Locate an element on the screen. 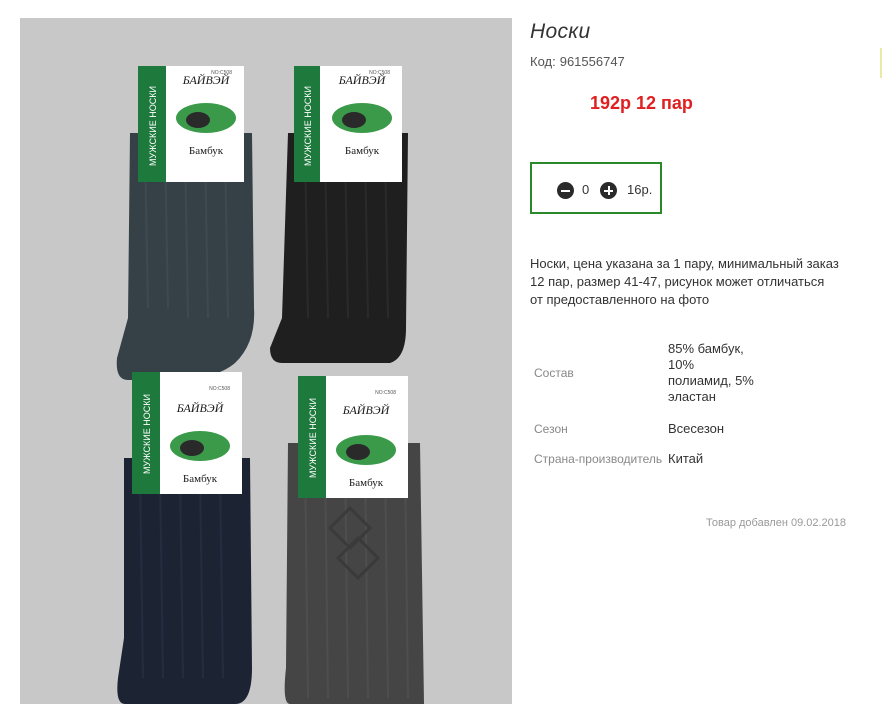 The height and width of the screenshot is (704, 882). quantity-value: 0 is located at coordinates (585, 189).